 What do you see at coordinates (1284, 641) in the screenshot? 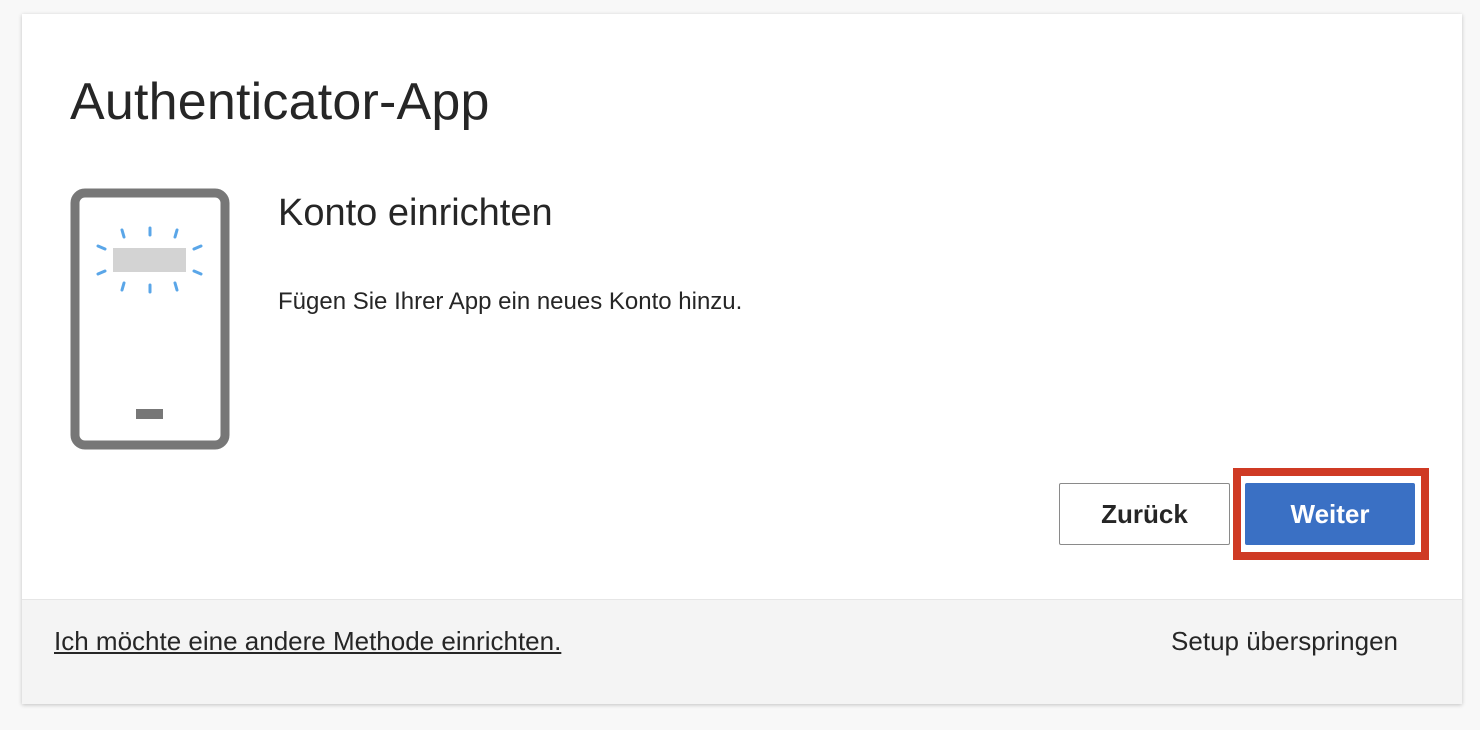
I see `skip-setup-link: Setup überspringen` at bounding box center [1284, 641].